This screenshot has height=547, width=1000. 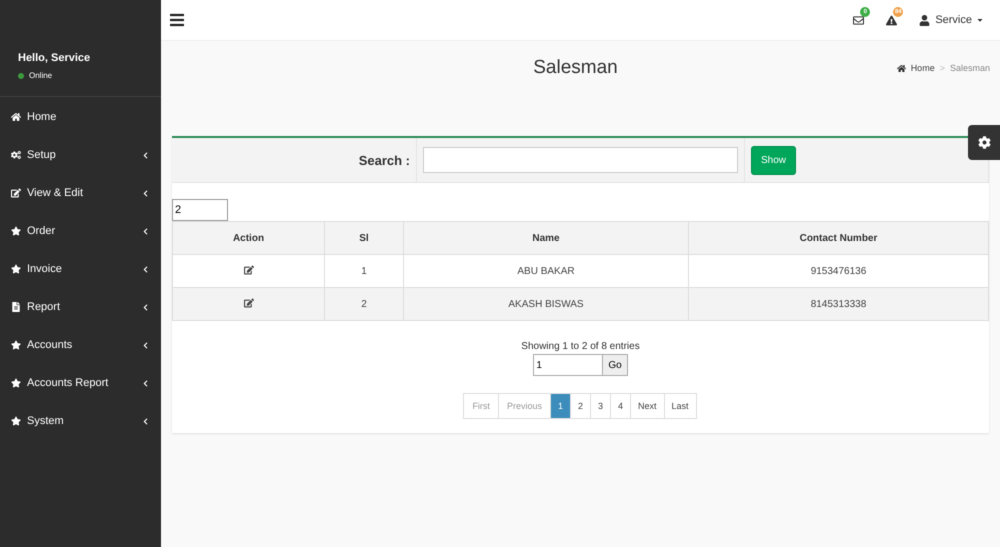 I want to click on column-header: Sl, so click(x=364, y=238).